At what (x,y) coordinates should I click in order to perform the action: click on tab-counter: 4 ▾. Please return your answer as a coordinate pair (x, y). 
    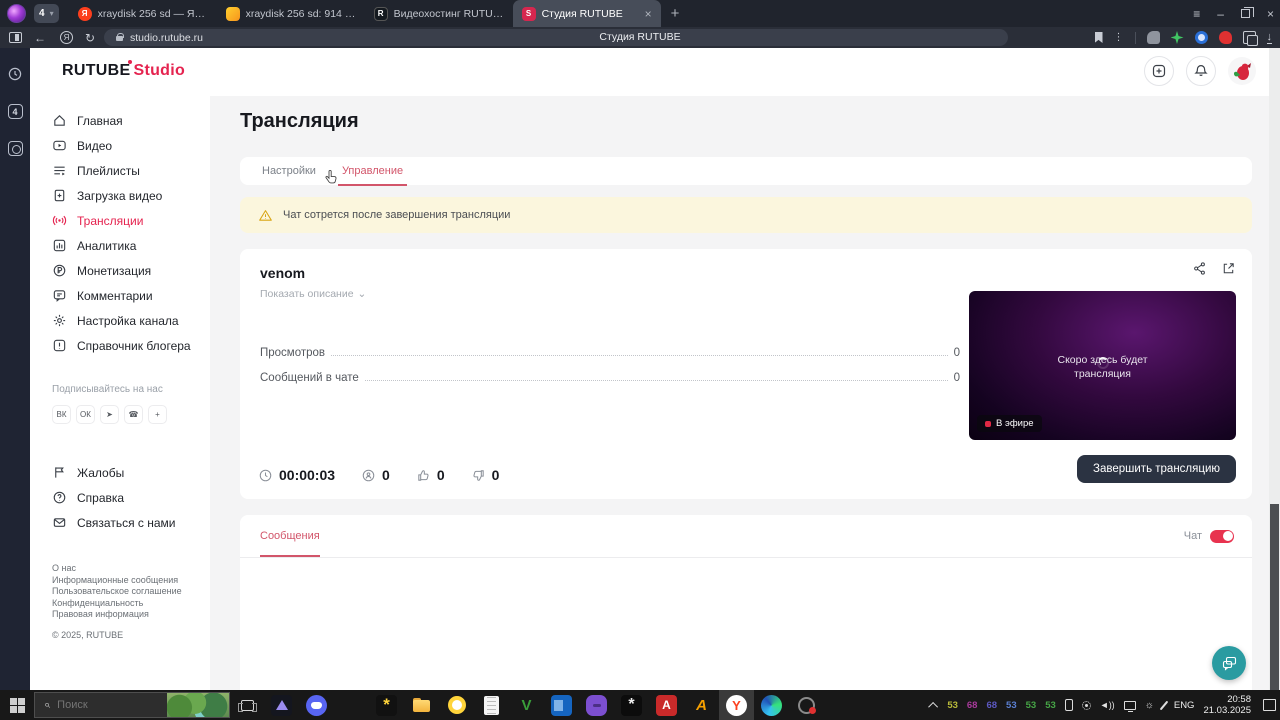
    Looking at the image, I should click on (46, 13).